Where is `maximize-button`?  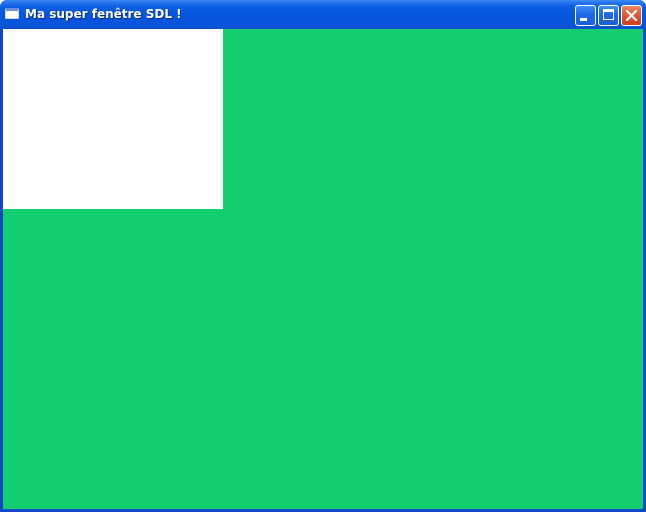 maximize-button is located at coordinates (608, 15).